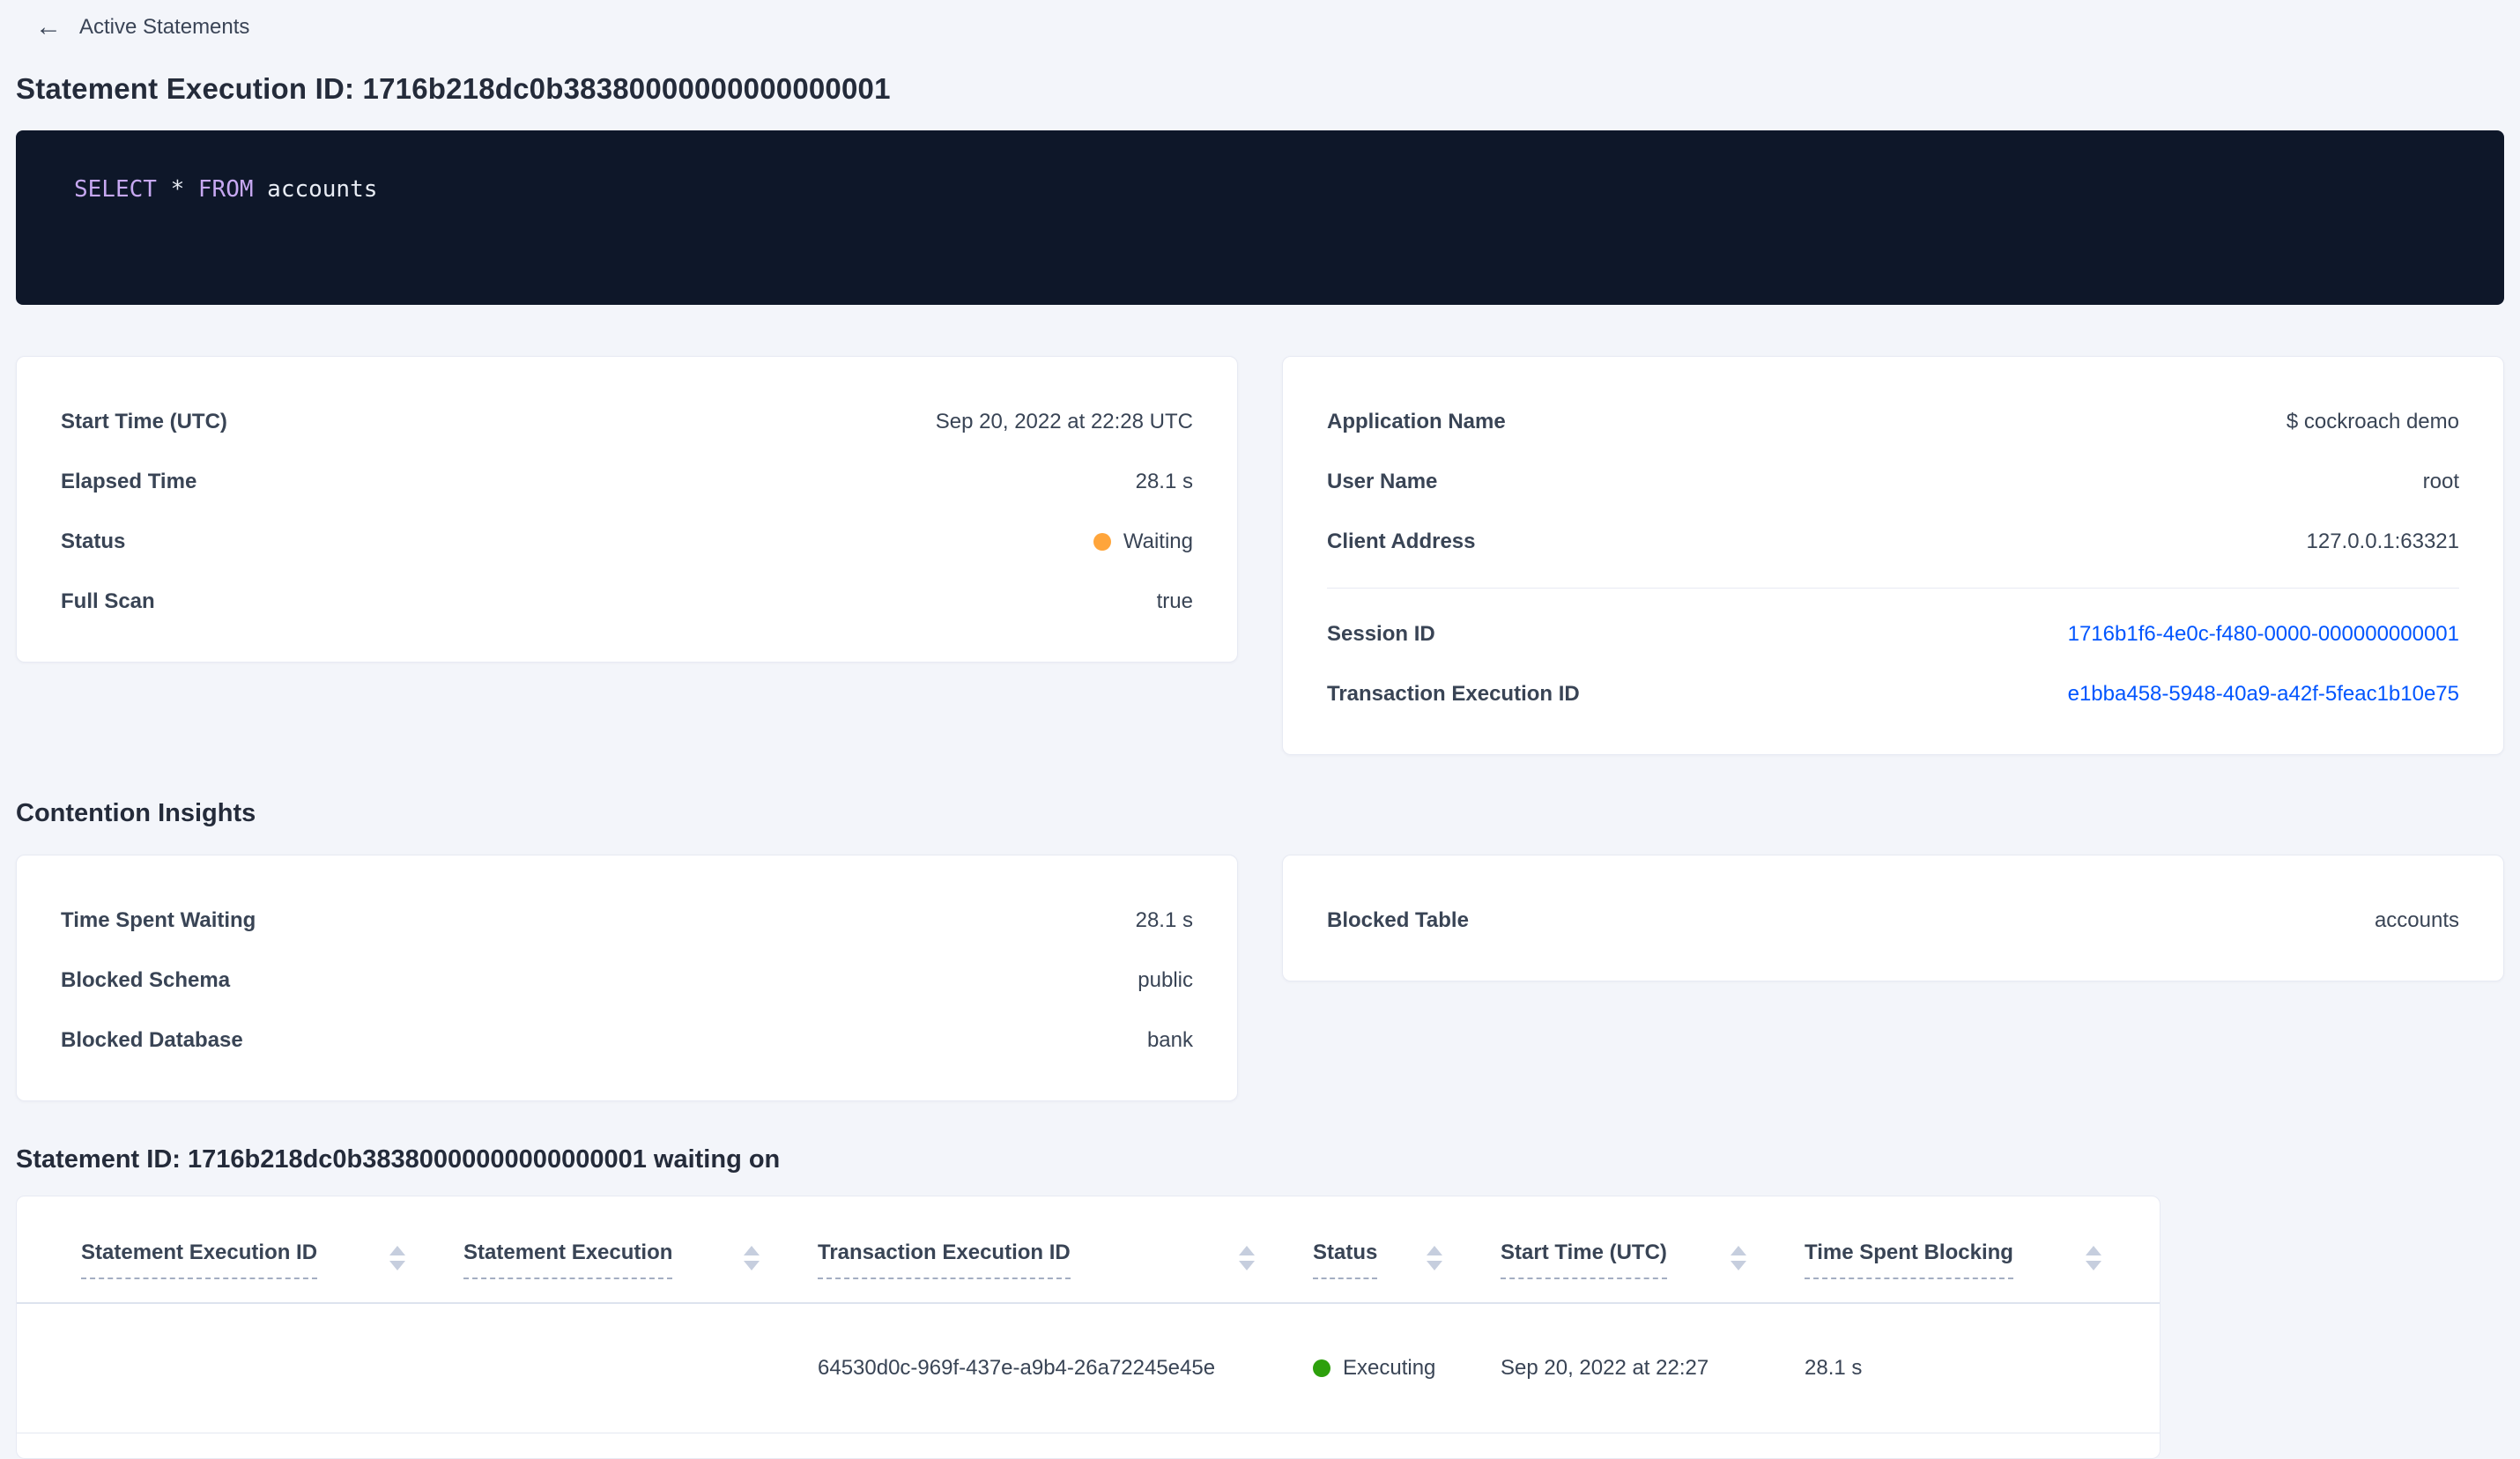 The width and height of the screenshot is (2520, 1459). What do you see at coordinates (164, 27) in the screenshot?
I see `breadcrumb-label: Active Statements` at bounding box center [164, 27].